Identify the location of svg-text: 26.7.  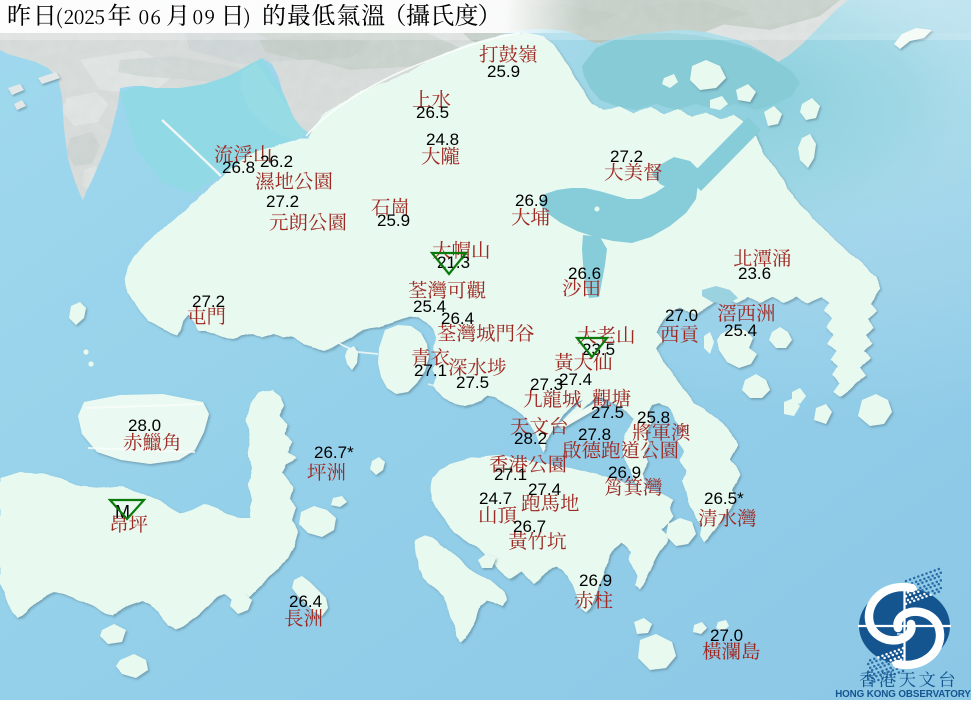
(529, 526).